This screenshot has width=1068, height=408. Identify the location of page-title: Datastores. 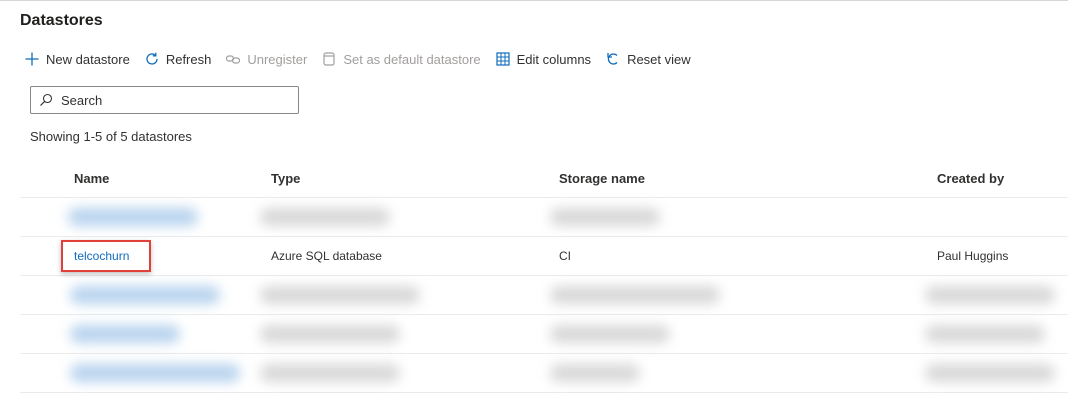
(61, 20).